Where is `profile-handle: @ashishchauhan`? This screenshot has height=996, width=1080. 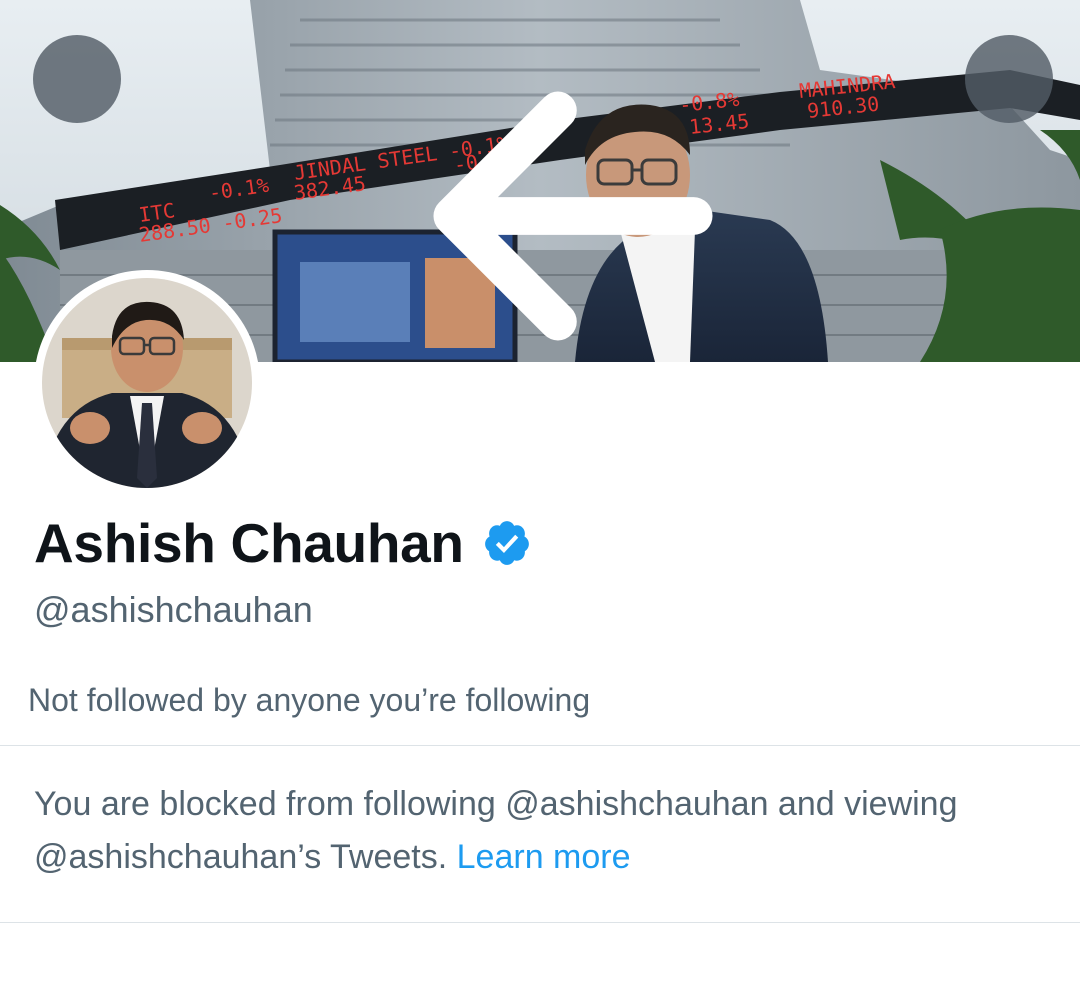 profile-handle: @ashishchauhan is located at coordinates (173, 609).